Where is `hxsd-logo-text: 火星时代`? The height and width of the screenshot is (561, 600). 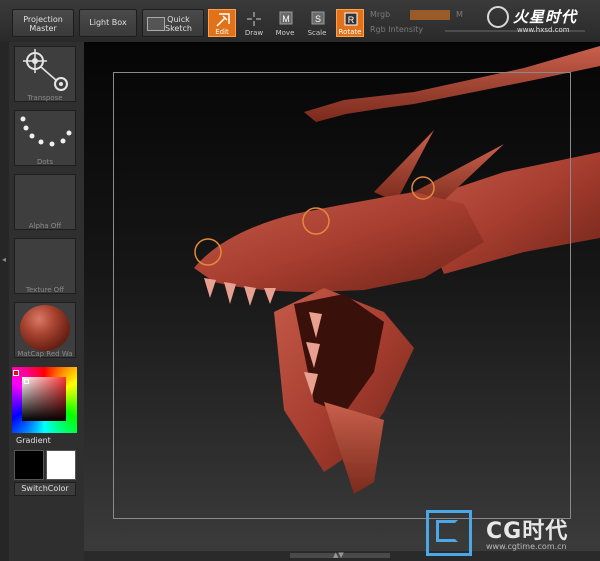
hxsd-logo-text: 火星时代 is located at coordinates (545, 17).